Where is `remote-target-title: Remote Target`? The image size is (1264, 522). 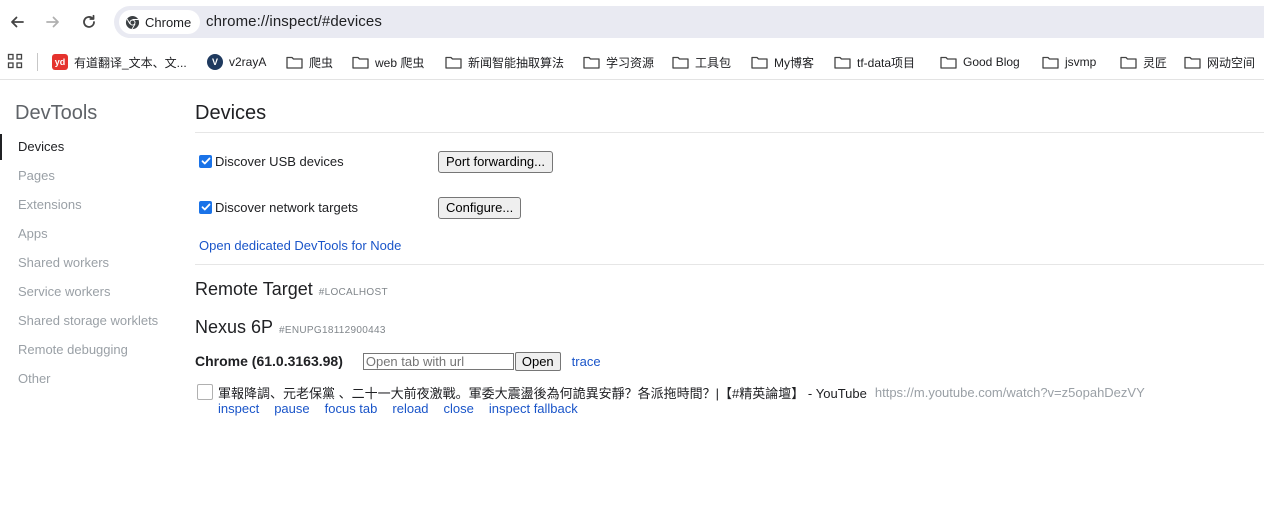 remote-target-title: Remote Target is located at coordinates (254, 289).